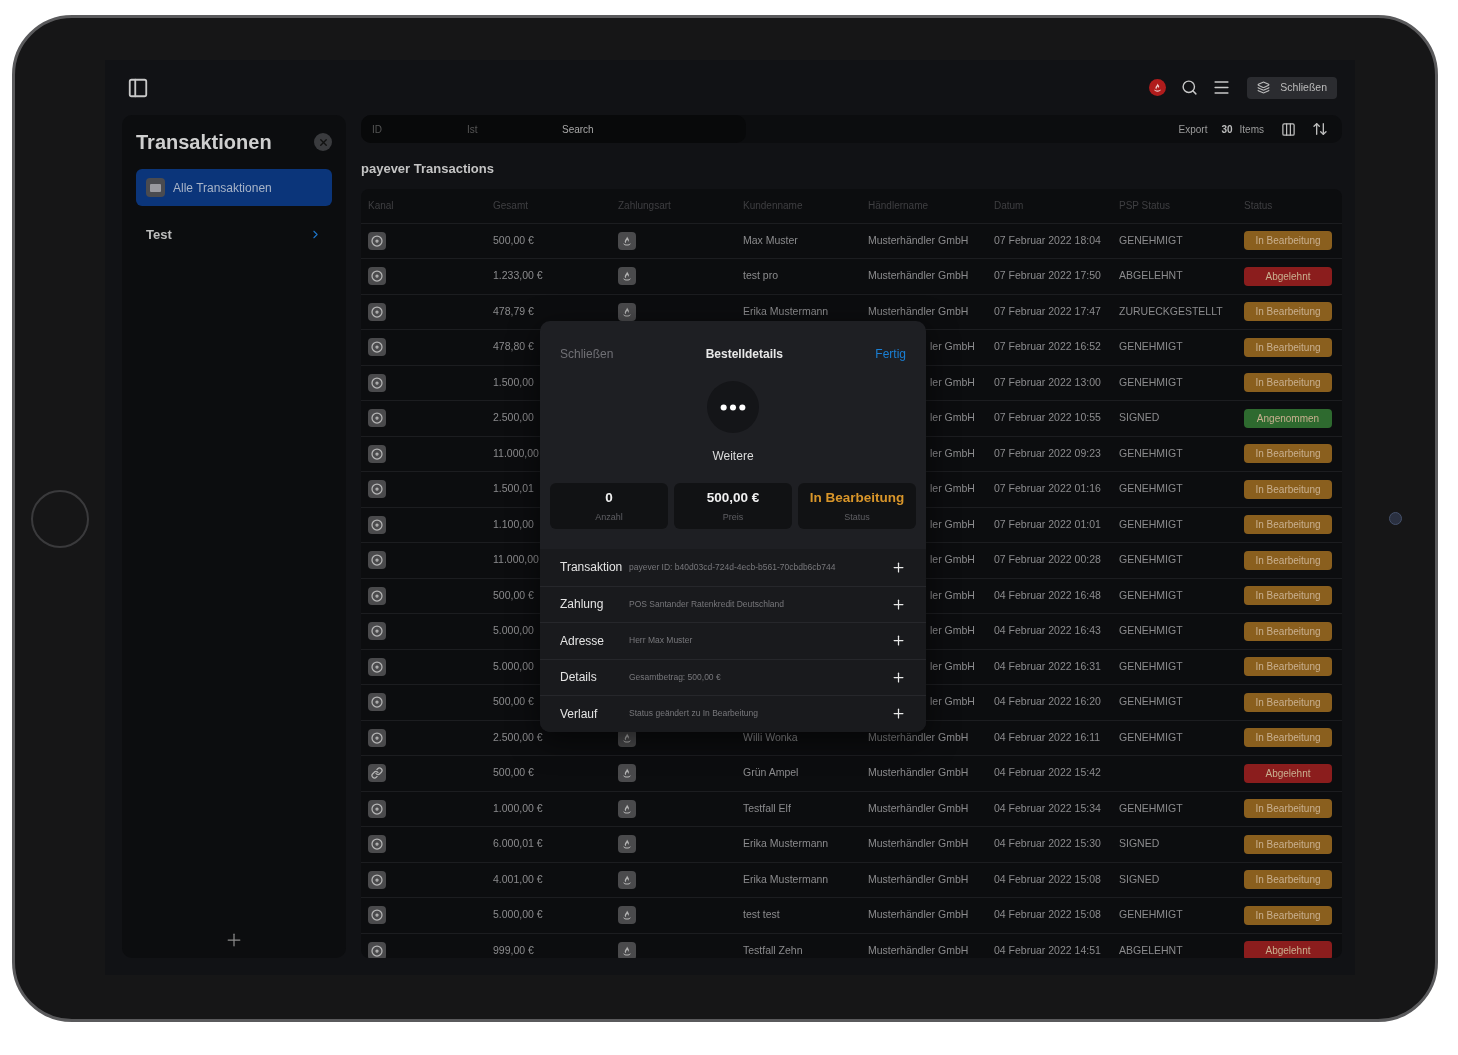 The height and width of the screenshot is (1055, 1458). What do you see at coordinates (1151, 275) in the screenshot?
I see `psp-status: ABGELEHNT` at bounding box center [1151, 275].